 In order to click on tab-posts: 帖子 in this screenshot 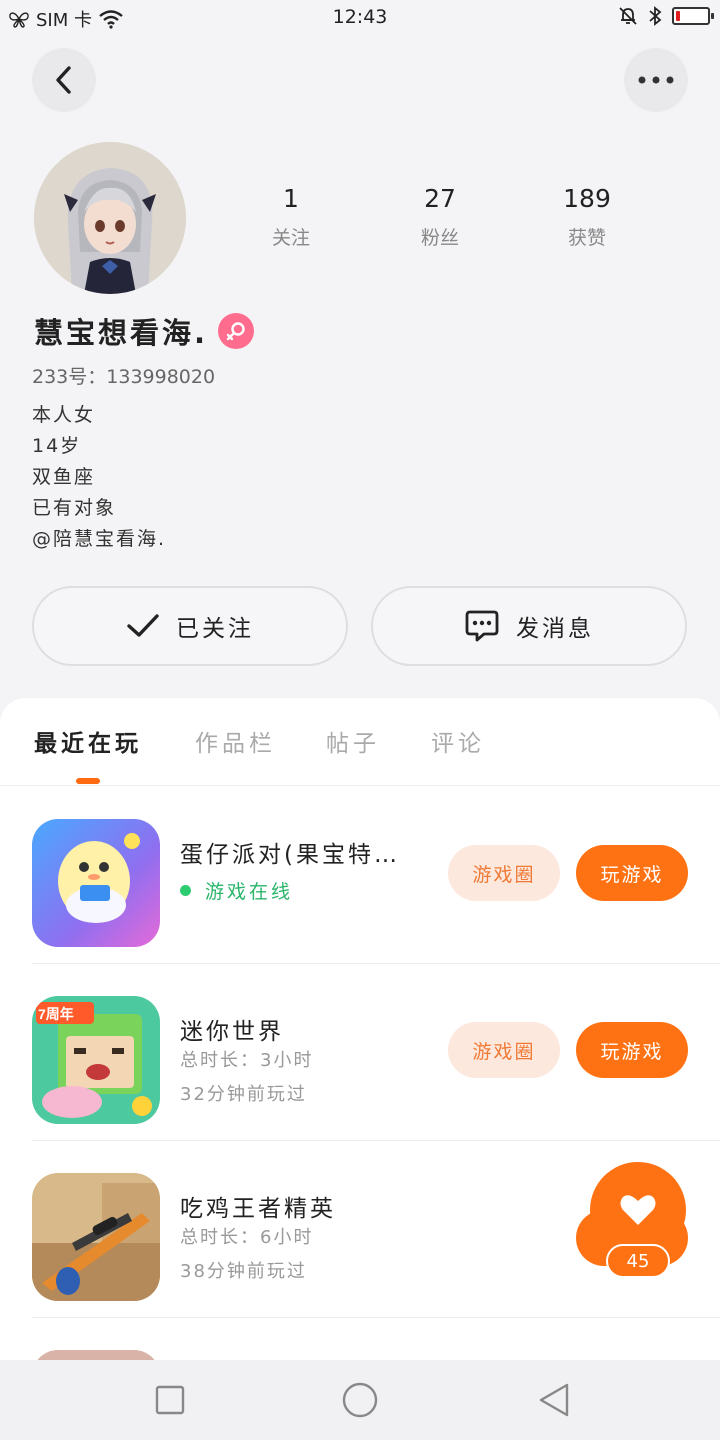, I will do `click(353, 741)`.